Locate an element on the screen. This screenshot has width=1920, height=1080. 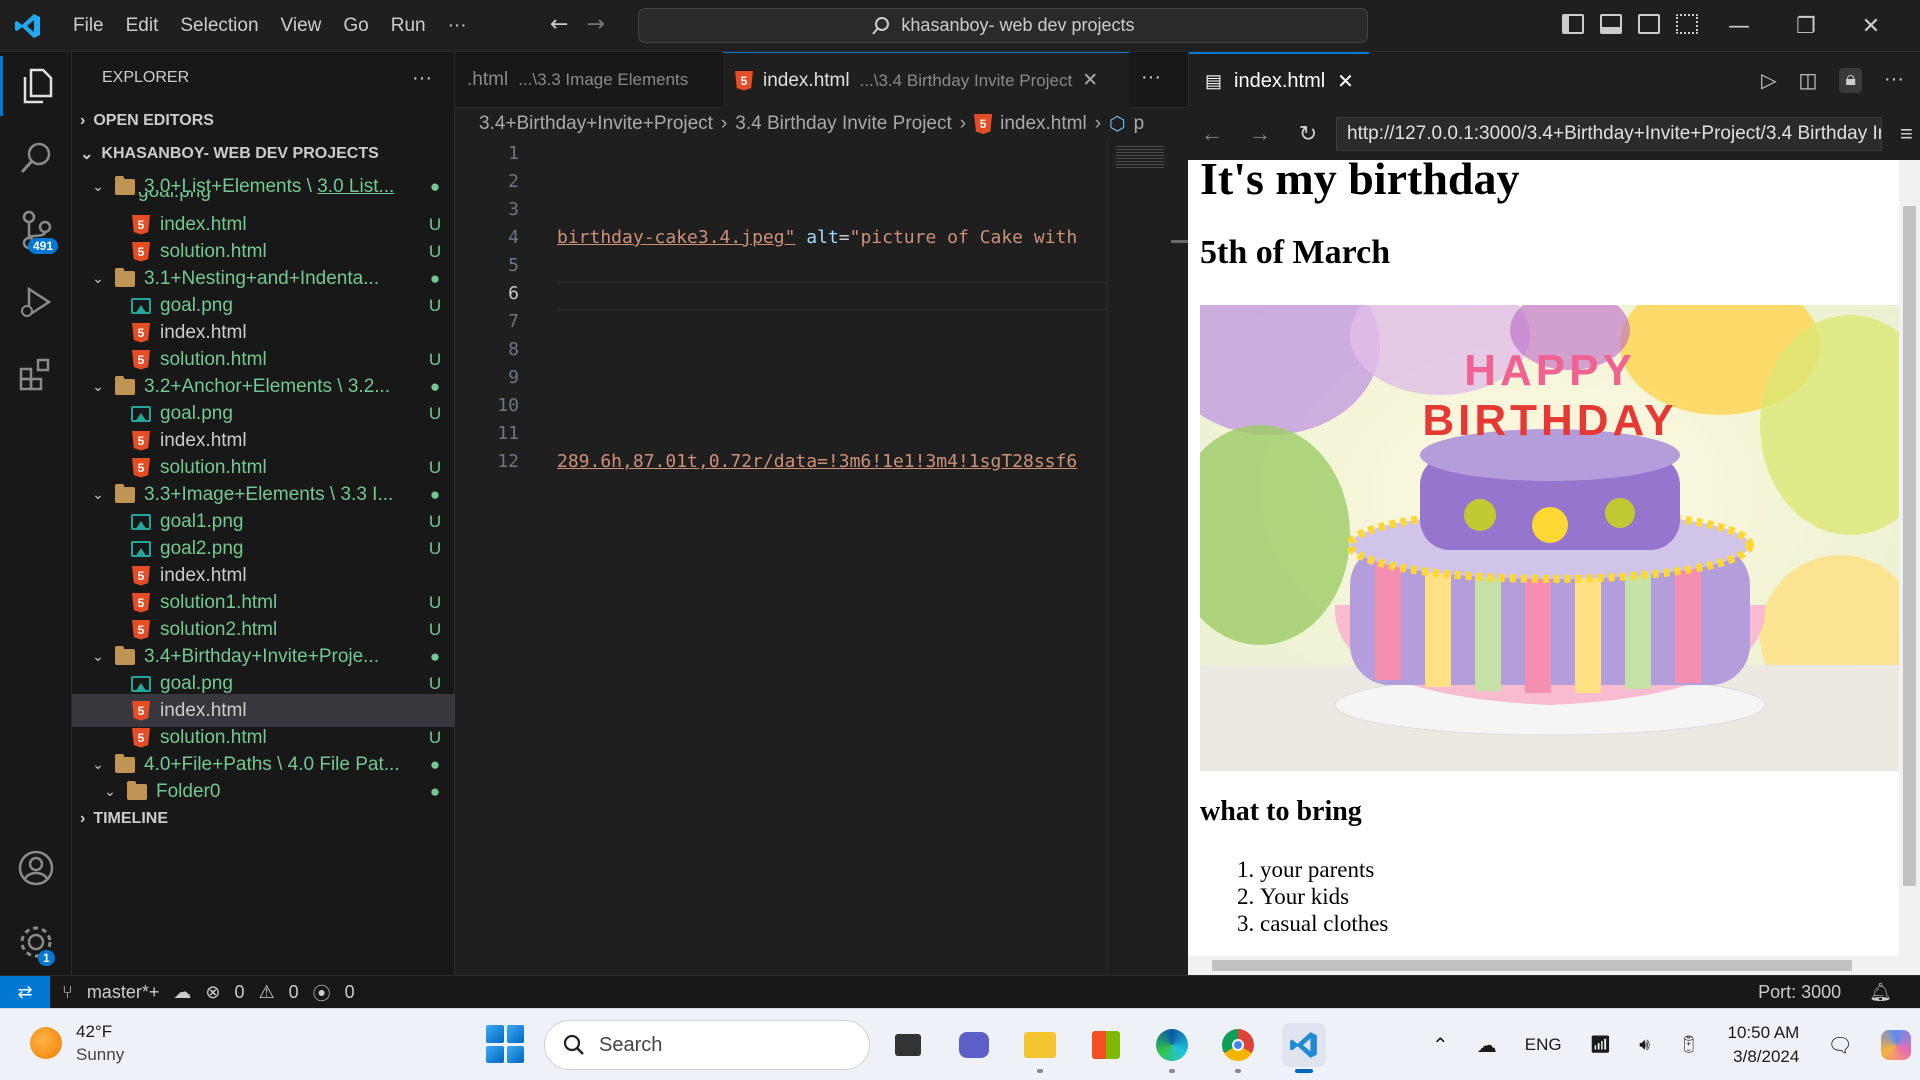
close-icon: ✕ is located at coordinates (1871, 26).